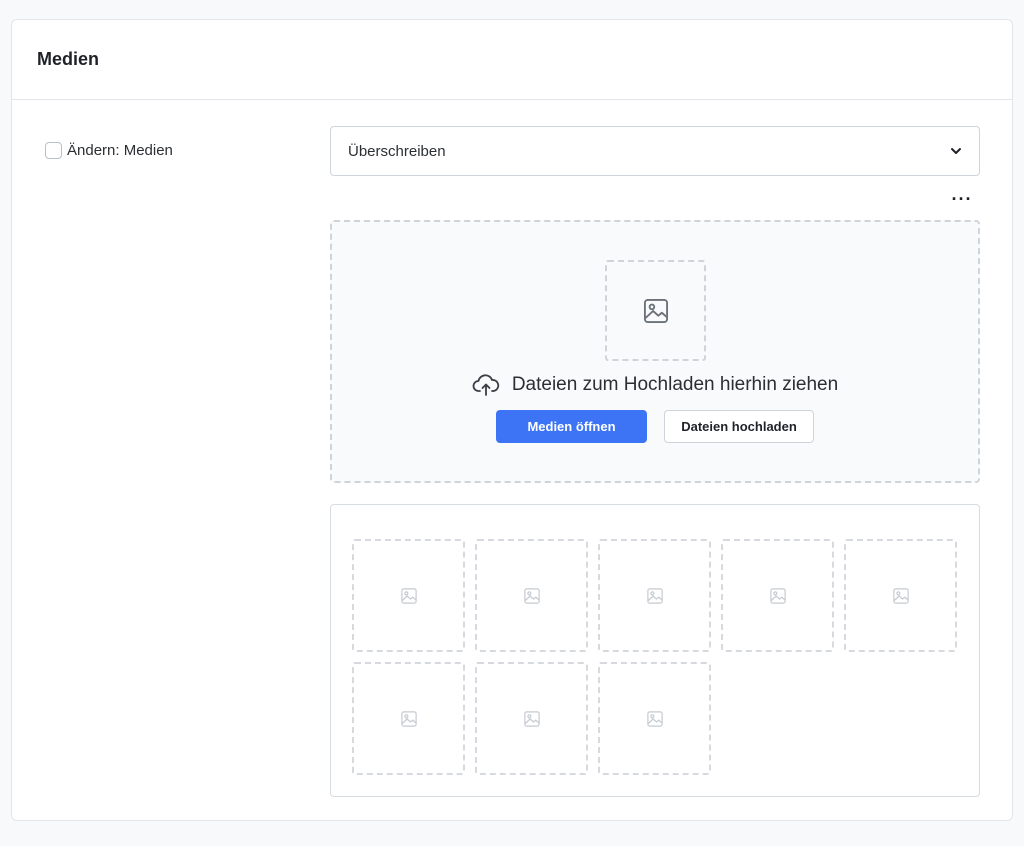 The image size is (1024, 846). What do you see at coordinates (739, 426) in the screenshot?
I see `upload-files-button: Dateien hochladen` at bounding box center [739, 426].